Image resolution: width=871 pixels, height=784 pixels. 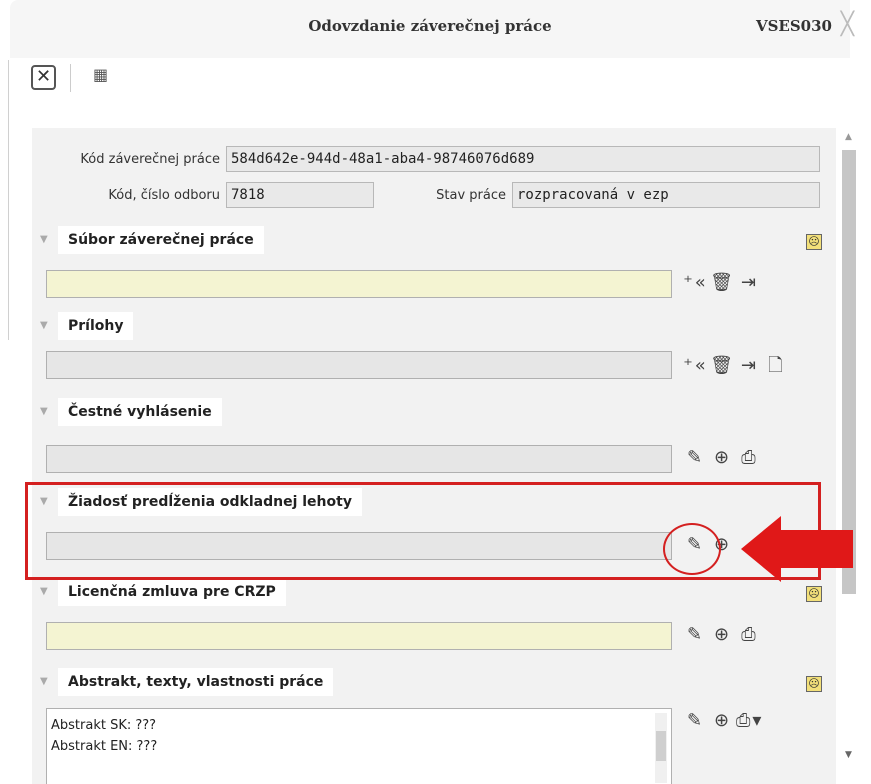 What do you see at coordinates (434, 413) in the screenshot?
I see `section-cestne: ▼ Čestné vyhlásenie` at bounding box center [434, 413].